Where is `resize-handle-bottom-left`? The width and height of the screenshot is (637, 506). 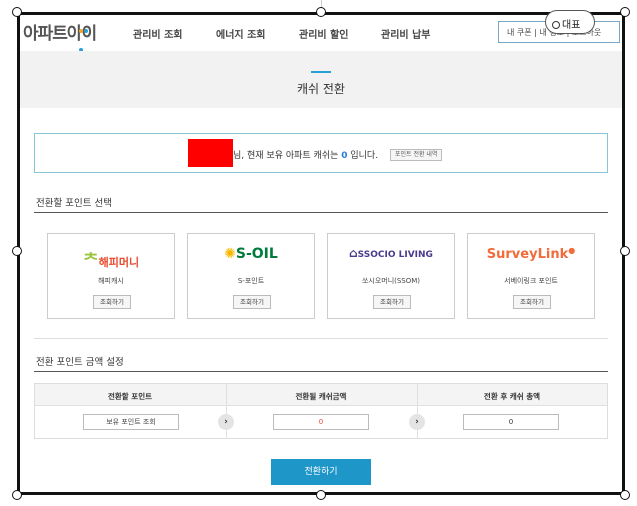 resize-handle-bottom-left is located at coordinates (17, 495).